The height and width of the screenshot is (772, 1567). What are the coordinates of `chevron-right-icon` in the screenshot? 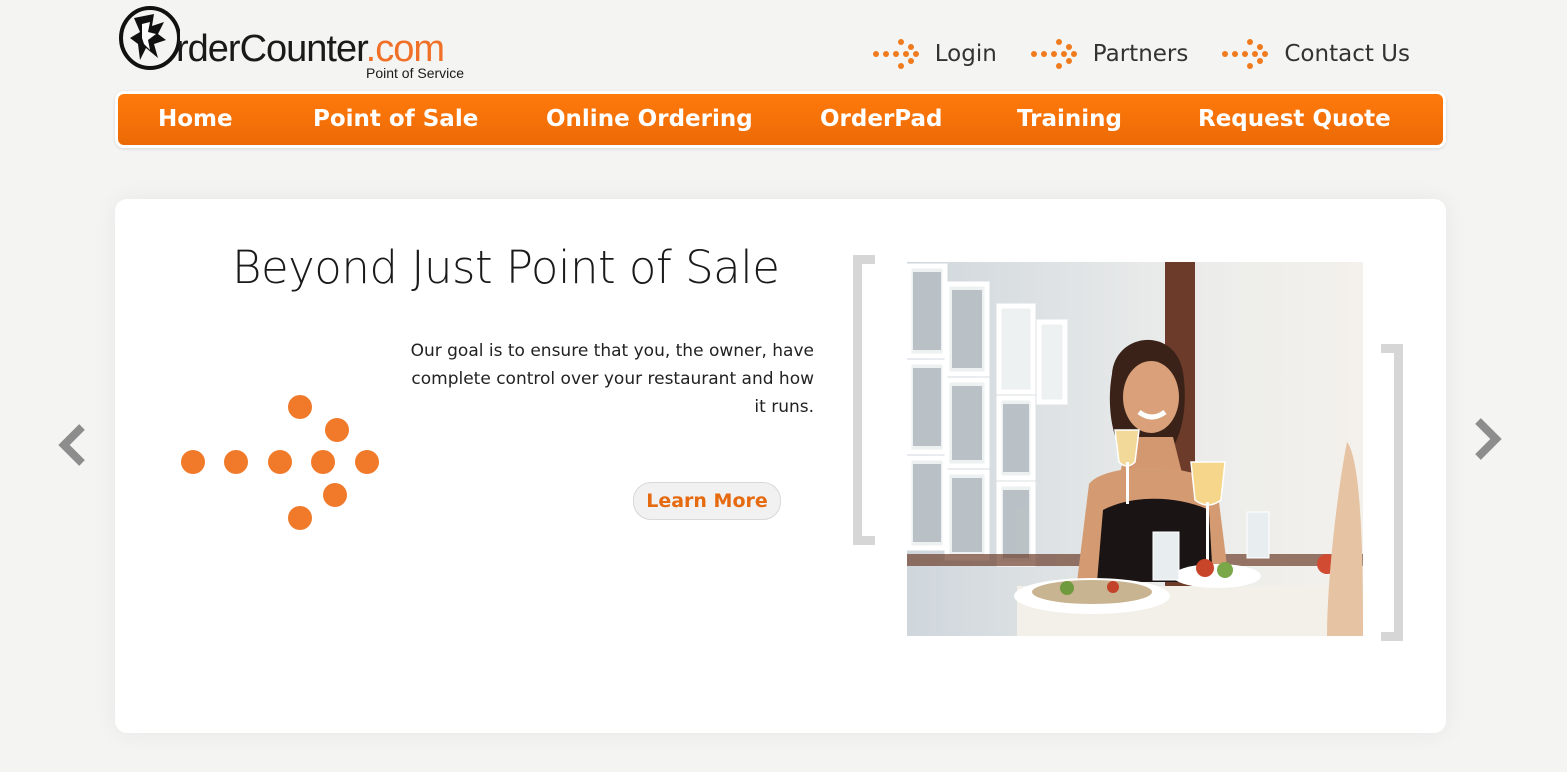 It's located at (1488, 439).